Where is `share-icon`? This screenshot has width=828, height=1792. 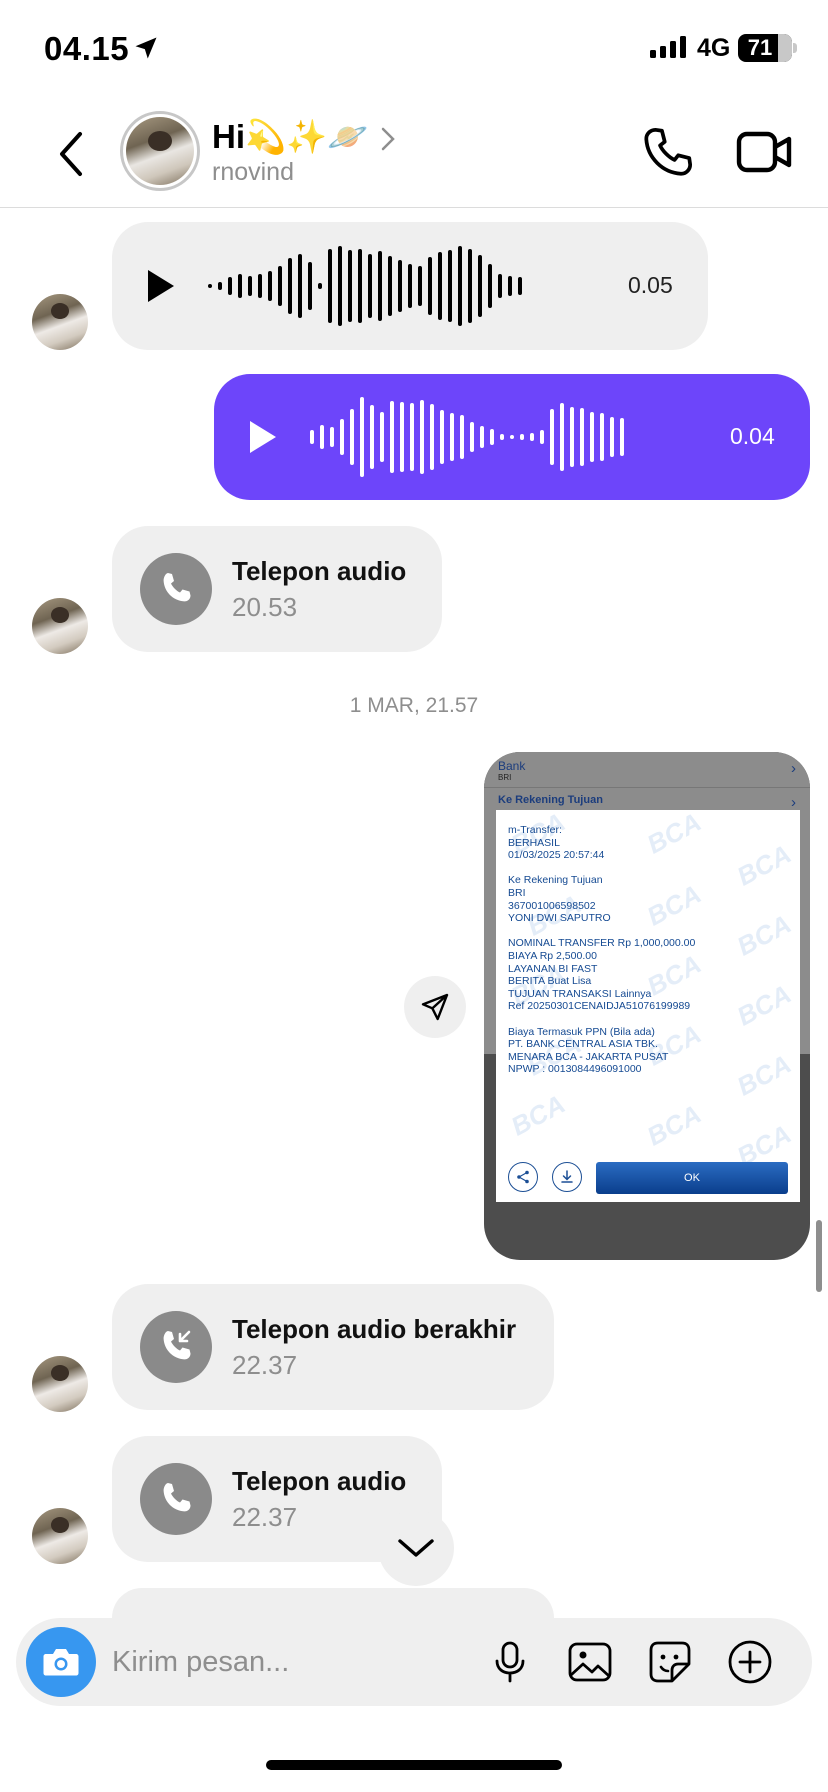
share-icon is located at coordinates (523, 1177).